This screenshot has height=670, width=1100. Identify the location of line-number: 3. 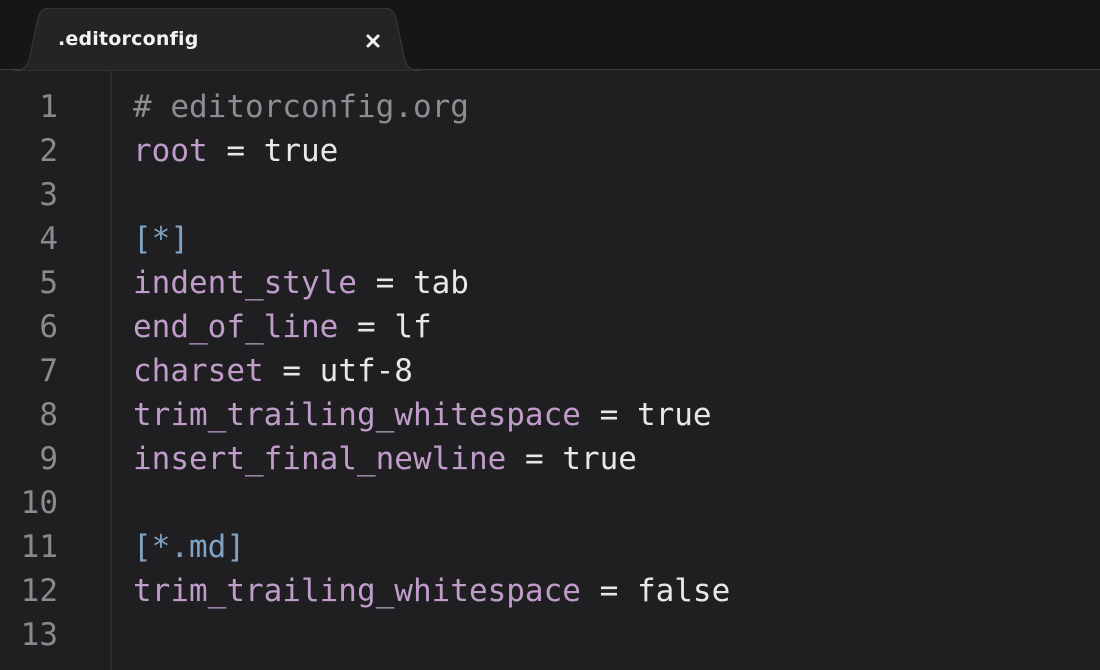
(48, 195).